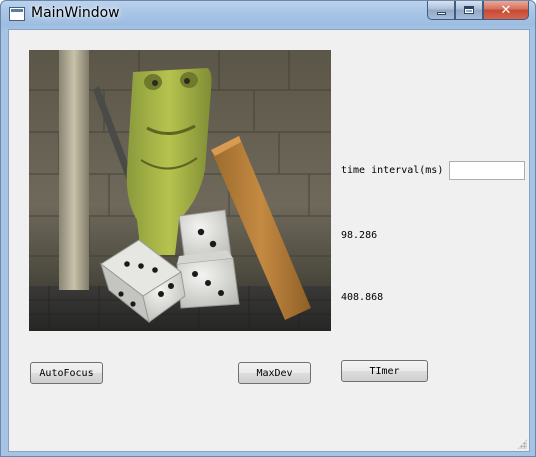 The image size is (536, 457). I want to click on autofocus-button: AutoFocus, so click(66, 373).